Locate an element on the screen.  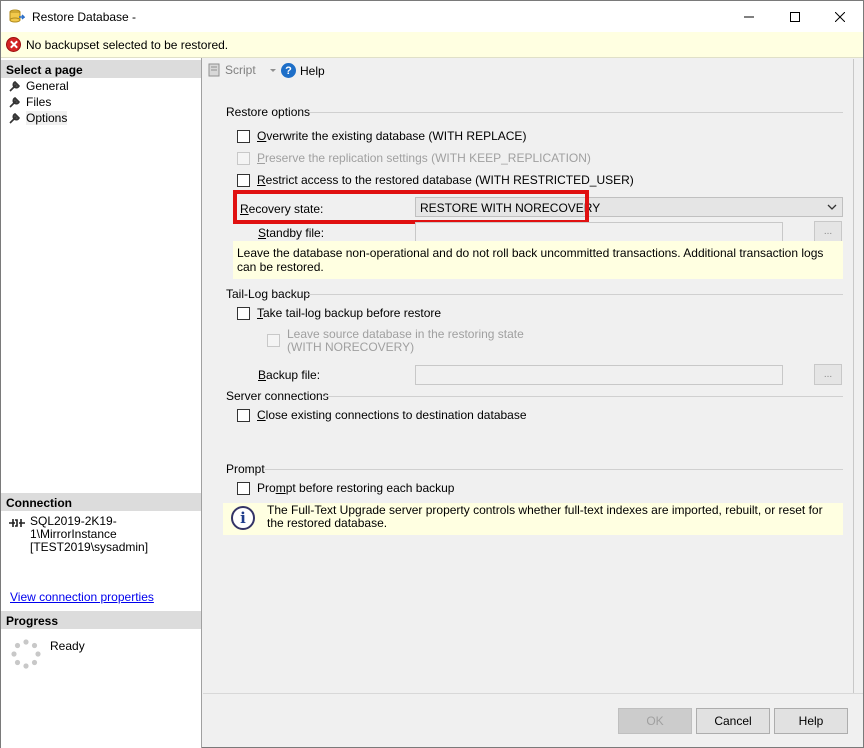
window-title: Restore Database - is located at coordinates (84, 17).